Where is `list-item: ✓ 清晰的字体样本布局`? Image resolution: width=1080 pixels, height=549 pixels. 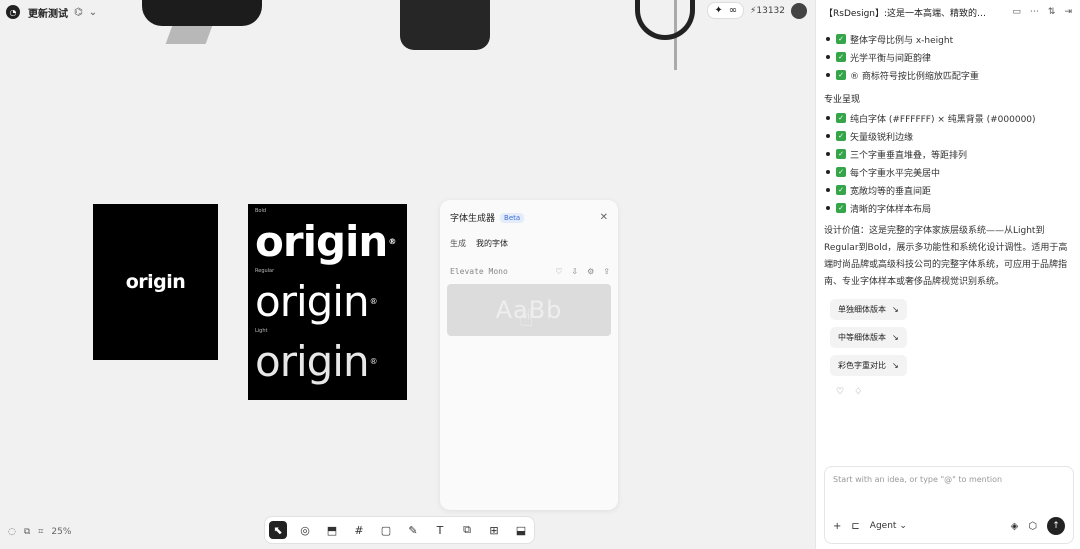 list-item: ✓ 清晰的字体样本布局 is located at coordinates (946, 208).